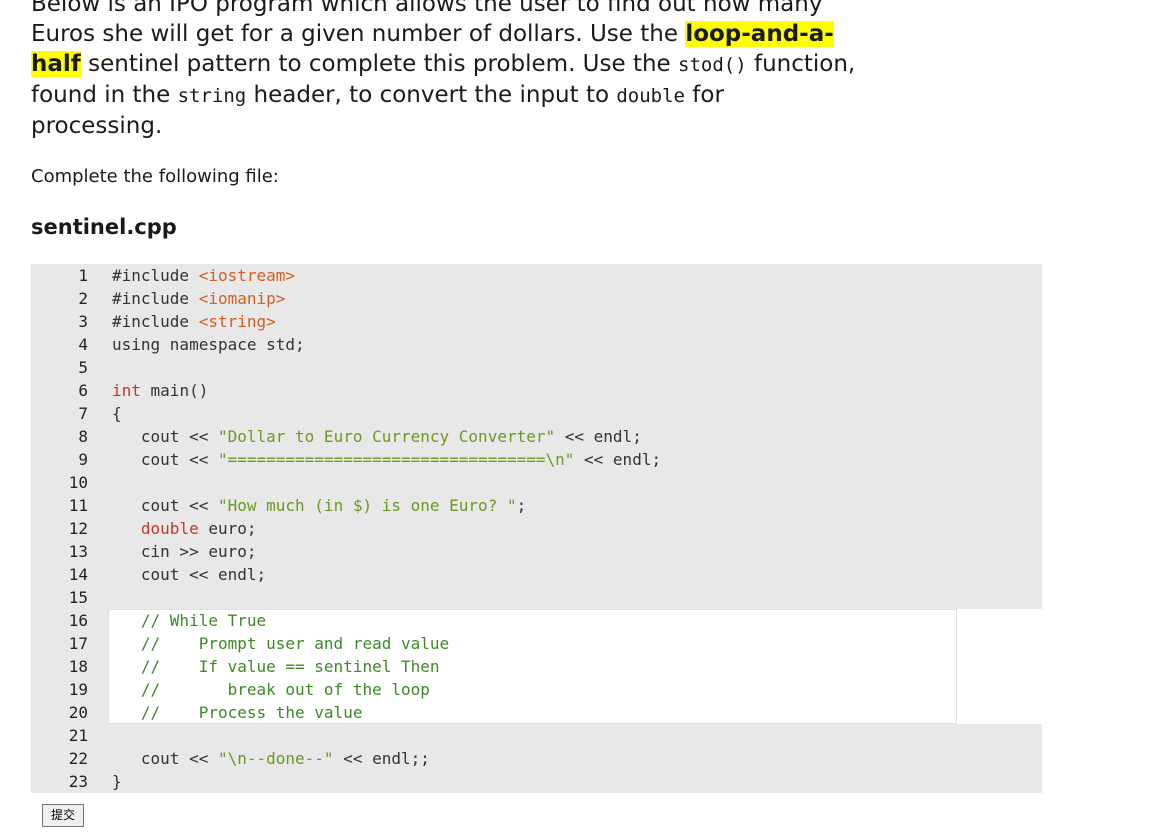 The width and height of the screenshot is (1154, 835). I want to click on inline-code-string: string, so click(212, 96).